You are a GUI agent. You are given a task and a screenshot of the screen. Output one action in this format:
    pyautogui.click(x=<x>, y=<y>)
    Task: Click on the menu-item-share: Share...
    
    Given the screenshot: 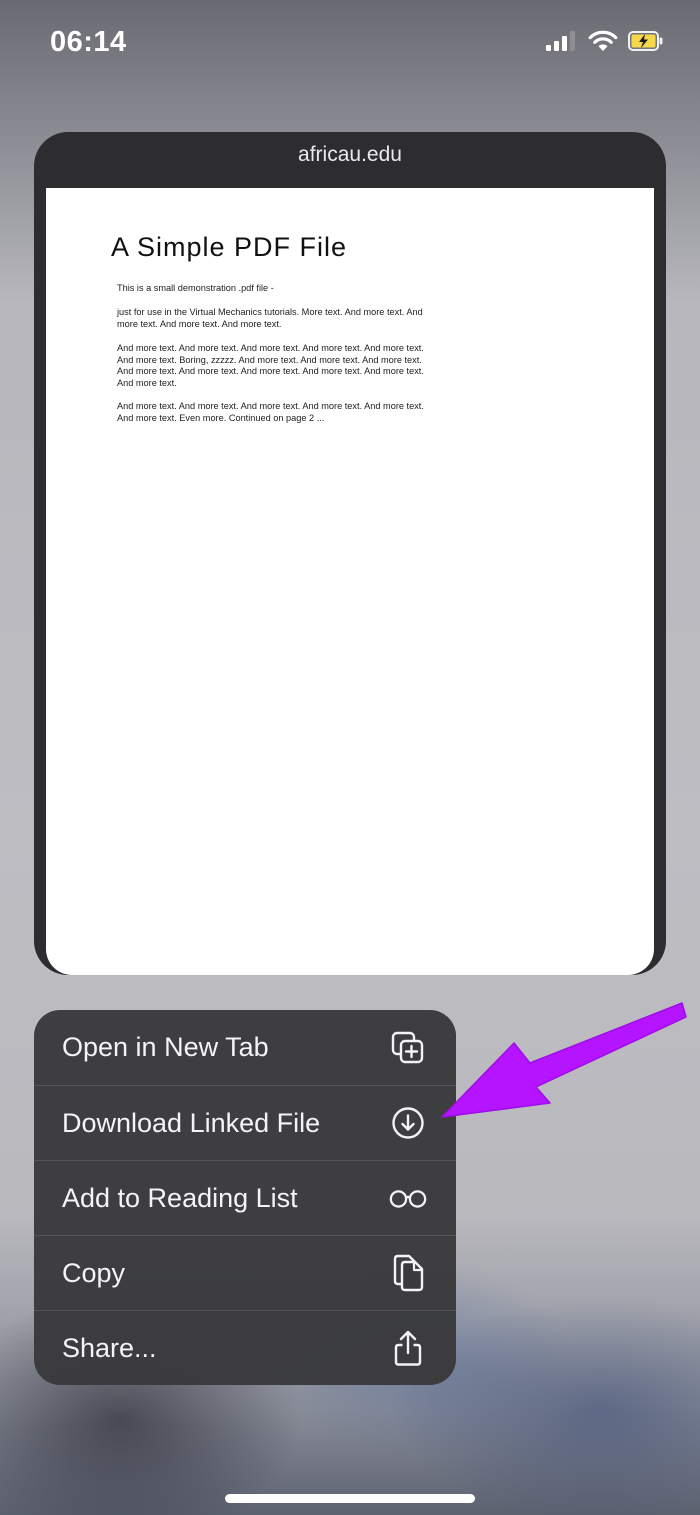 What is the action you would take?
    pyautogui.click(x=245, y=1347)
    